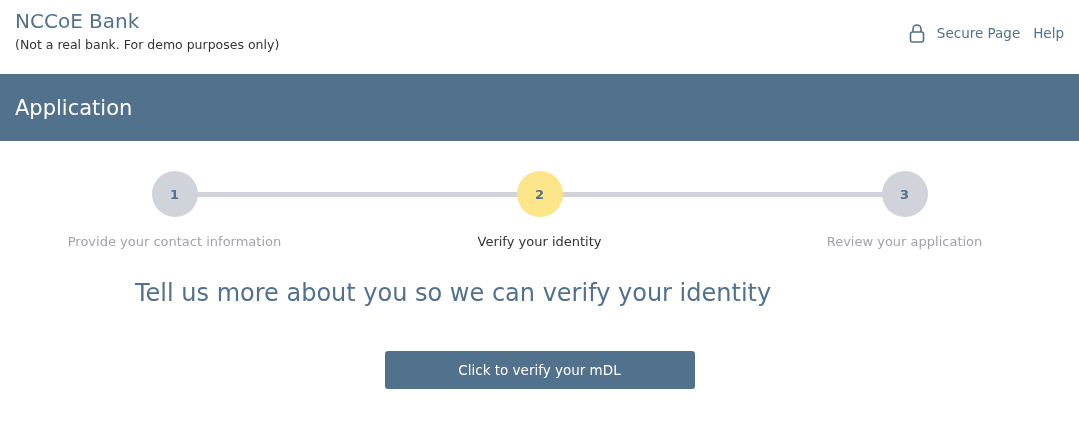 Image resolution: width=1079 pixels, height=422 pixels. Describe the element at coordinates (1048, 33) in the screenshot. I see `help-link: Help` at that location.